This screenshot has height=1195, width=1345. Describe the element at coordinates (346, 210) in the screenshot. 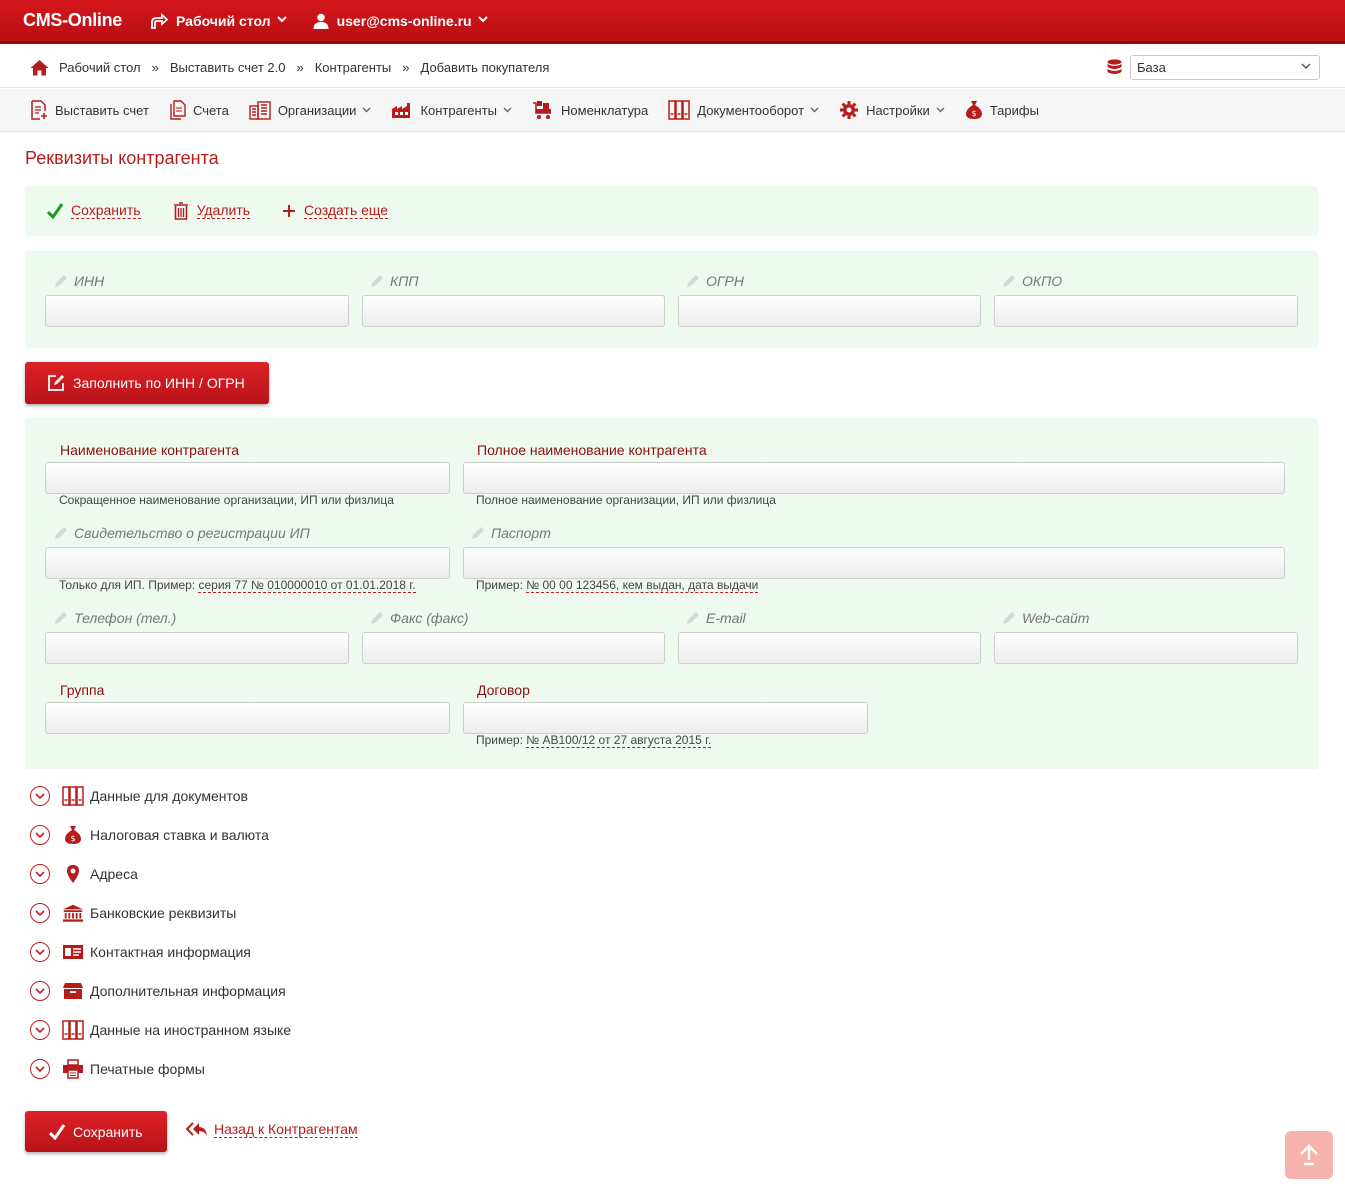

I see `create-more-action-label: Создать еще` at that location.